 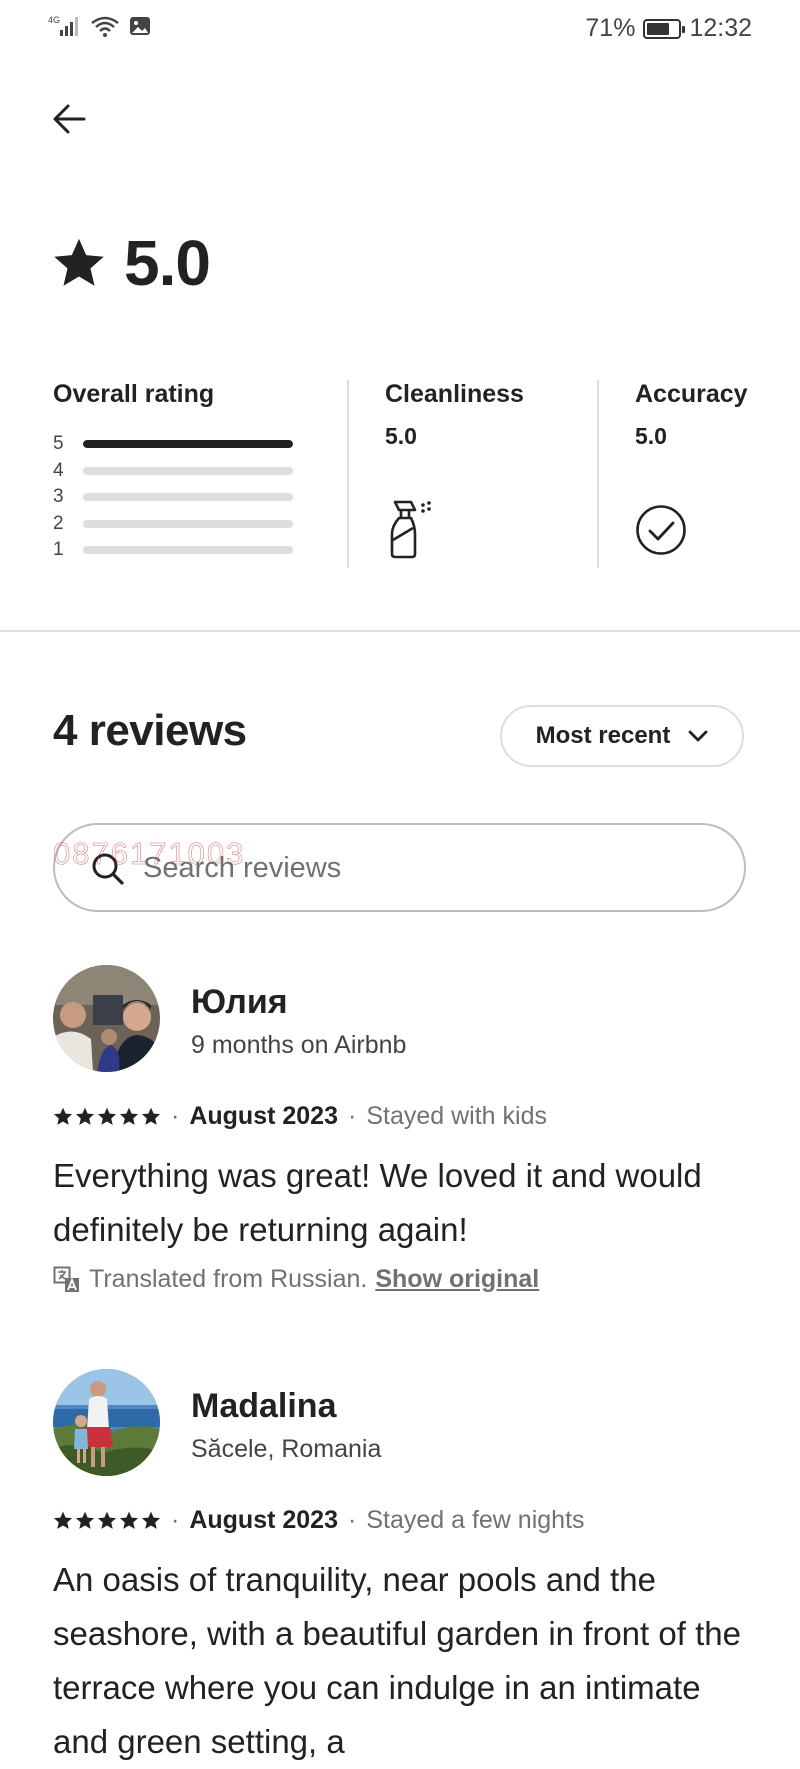 What do you see at coordinates (239, 1002) in the screenshot?
I see `reviewer-name: Юлия` at bounding box center [239, 1002].